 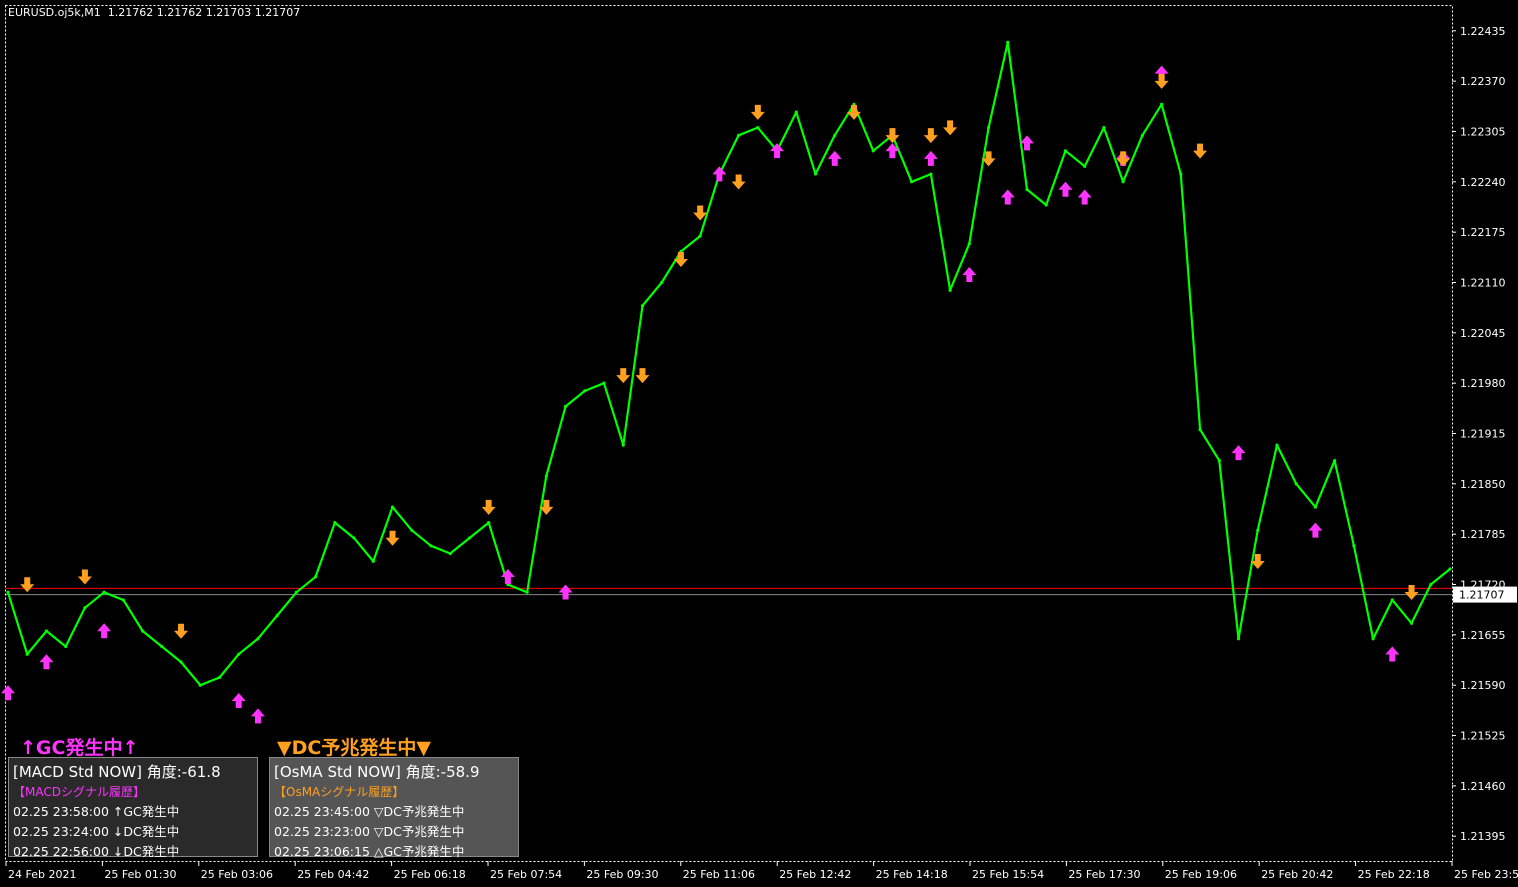 I want to click on current-price-label: 1.21707, so click(x=1482, y=595).